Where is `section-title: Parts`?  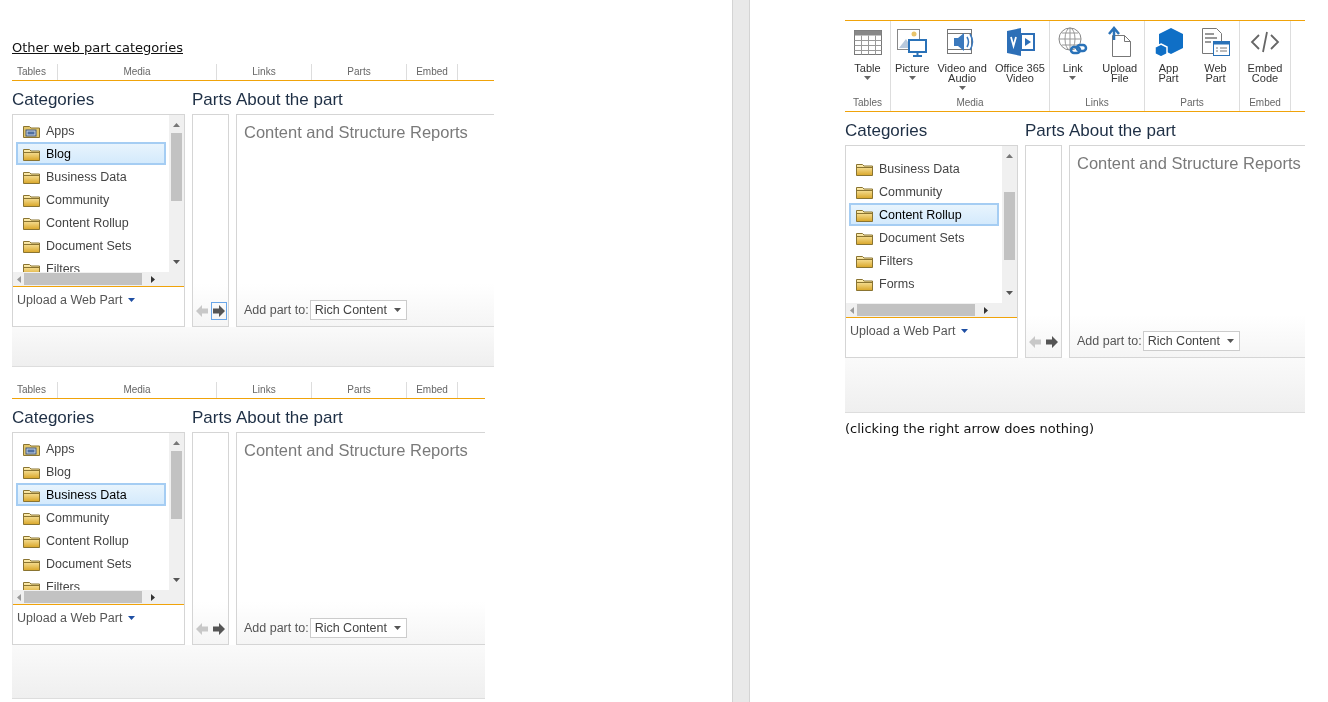
section-title: Parts is located at coordinates (212, 100).